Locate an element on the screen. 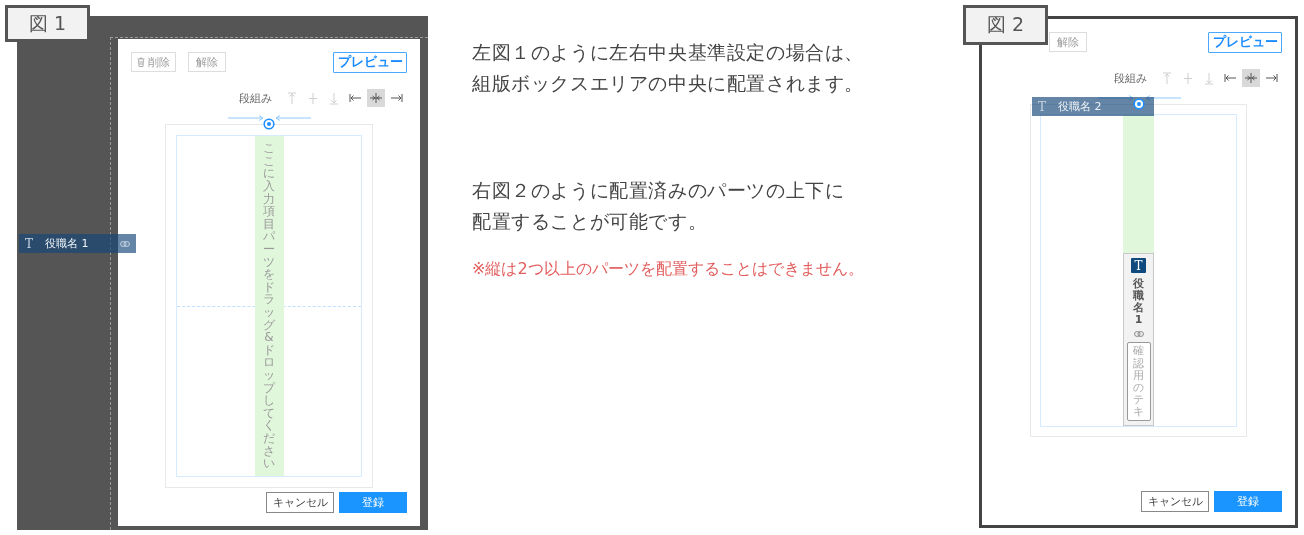 This screenshot has width=1304, height=535. part-label: 役職名 1 is located at coordinates (67, 243).